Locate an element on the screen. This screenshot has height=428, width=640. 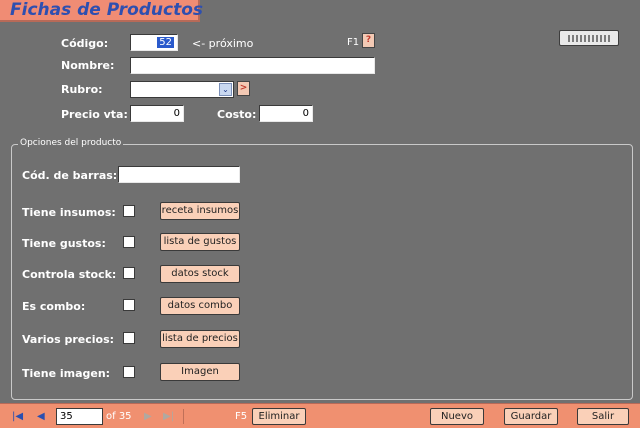
barcode-field is located at coordinates (179, 174).